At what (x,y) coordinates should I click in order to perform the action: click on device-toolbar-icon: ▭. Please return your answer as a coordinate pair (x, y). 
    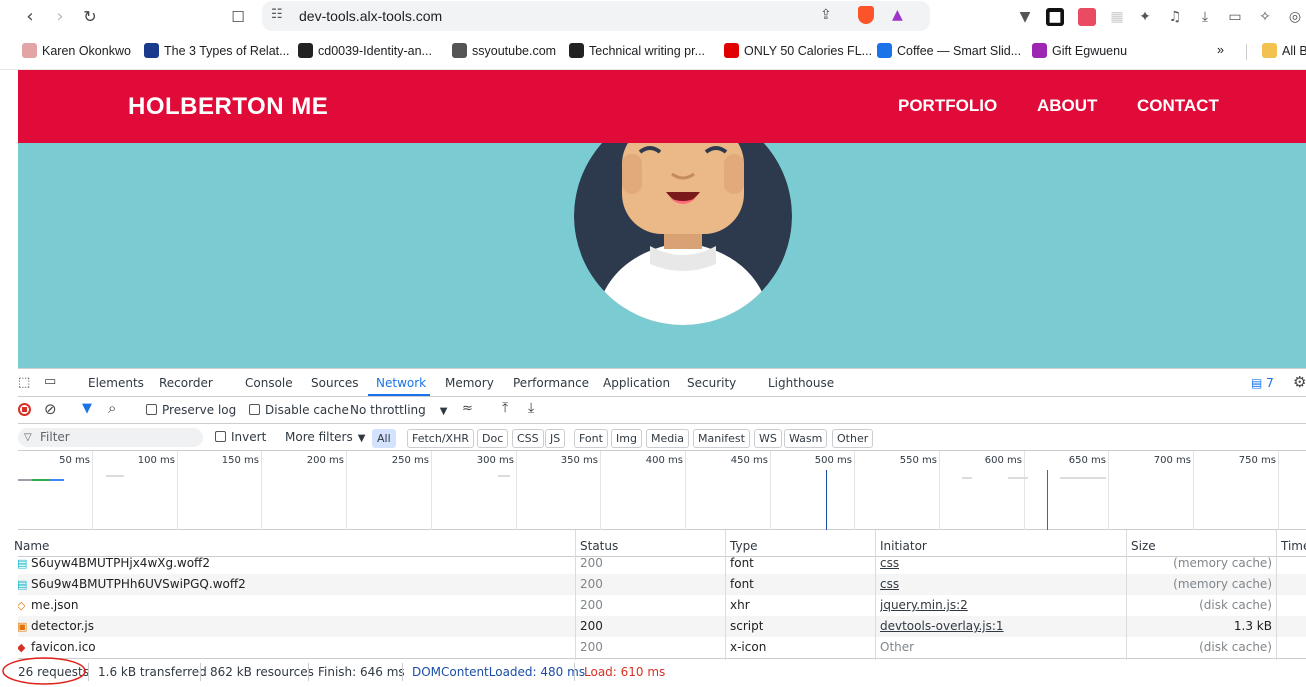
    Looking at the image, I should click on (50, 381).